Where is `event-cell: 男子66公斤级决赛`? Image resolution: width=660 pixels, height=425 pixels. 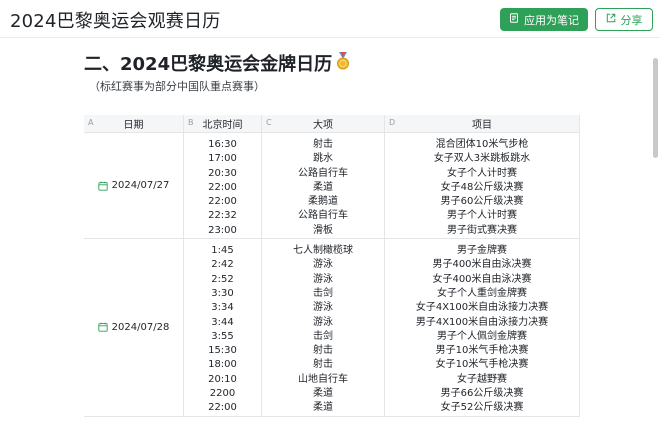 event-cell: 男子66公斤级决赛 is located at coordinates (482, 394).